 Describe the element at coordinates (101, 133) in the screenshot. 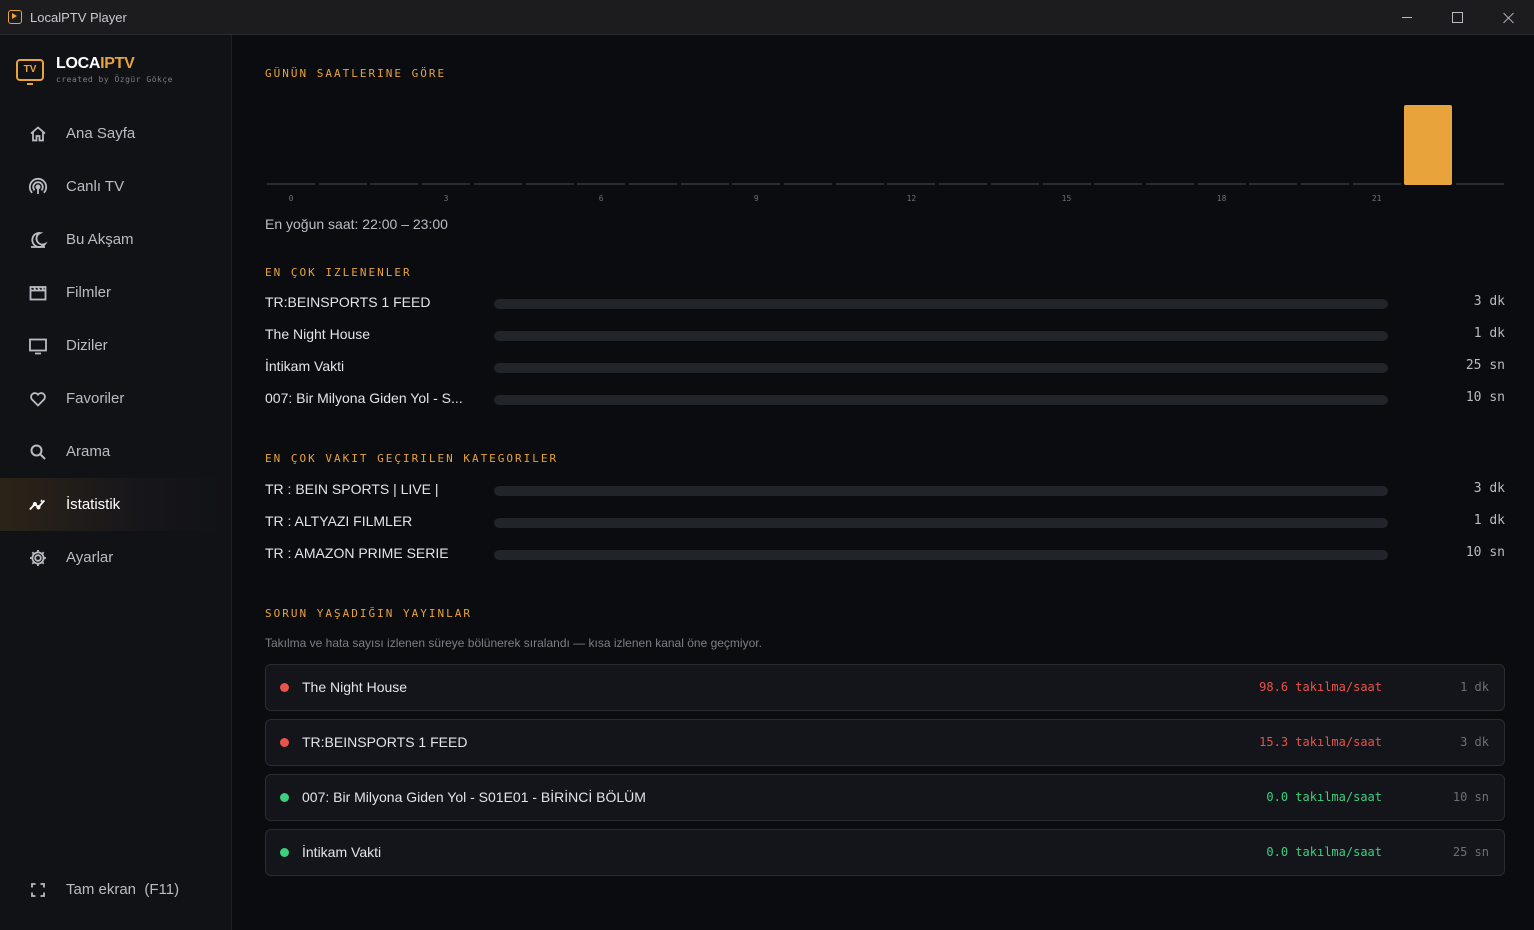

I see `sidebar-item-label: Ana Sayfa` at that location.